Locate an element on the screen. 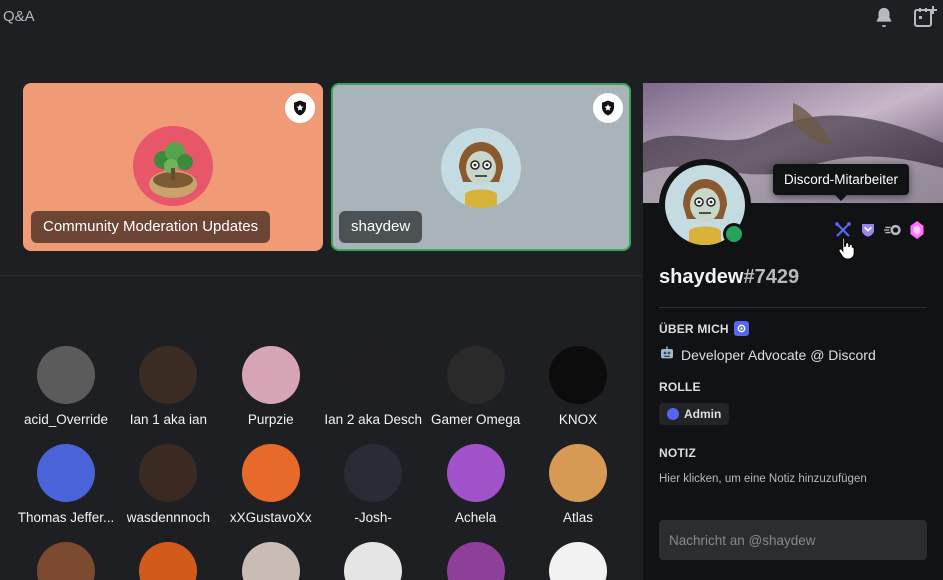 The image size is (943, 580). member-name: Ian 1 aka ian is located at coordinates (168, 419).